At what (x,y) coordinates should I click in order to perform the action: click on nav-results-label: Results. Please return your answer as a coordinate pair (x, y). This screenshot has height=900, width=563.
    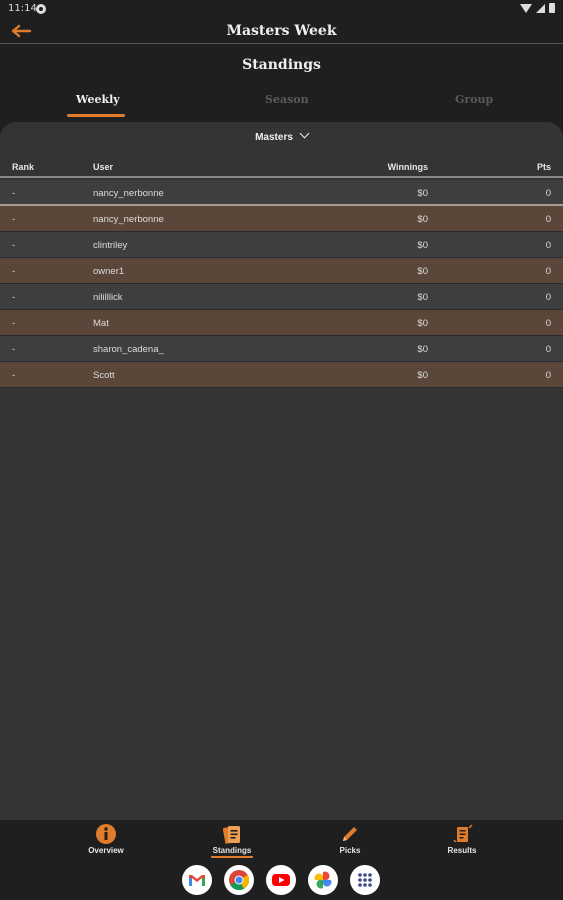
    Looking at the image, I should click on (462, 850).